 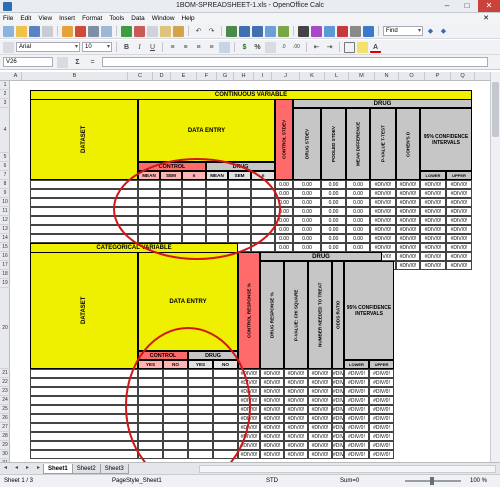 What do you see at coordinates (34, 31) in the screenshot?
I see `save-icon` at bounding box center [34, 31].